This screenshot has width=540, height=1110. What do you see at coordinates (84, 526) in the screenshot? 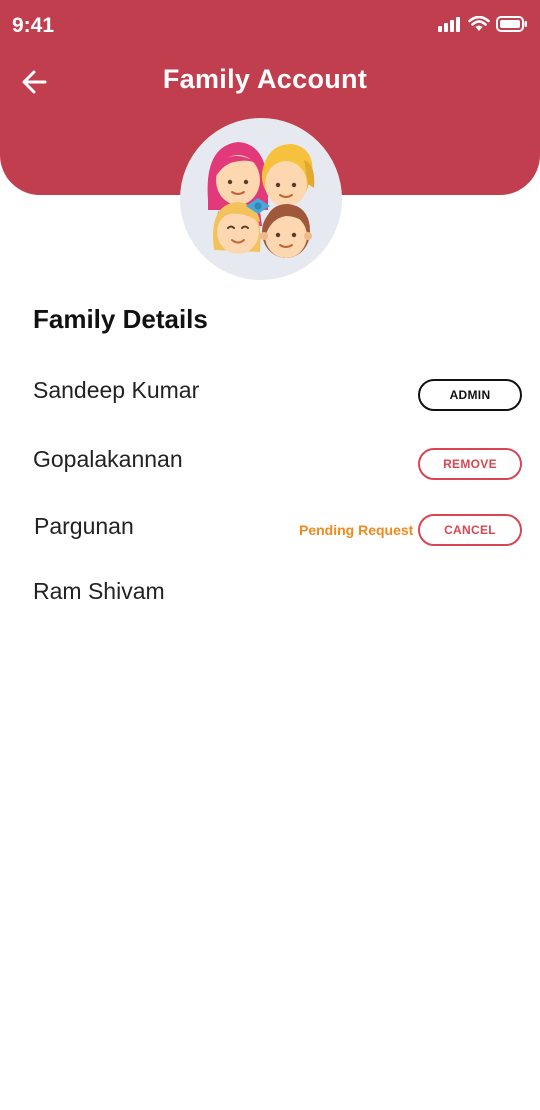
I see `member-name-pargunan: Pargunan` at bounding box center [84, 526].